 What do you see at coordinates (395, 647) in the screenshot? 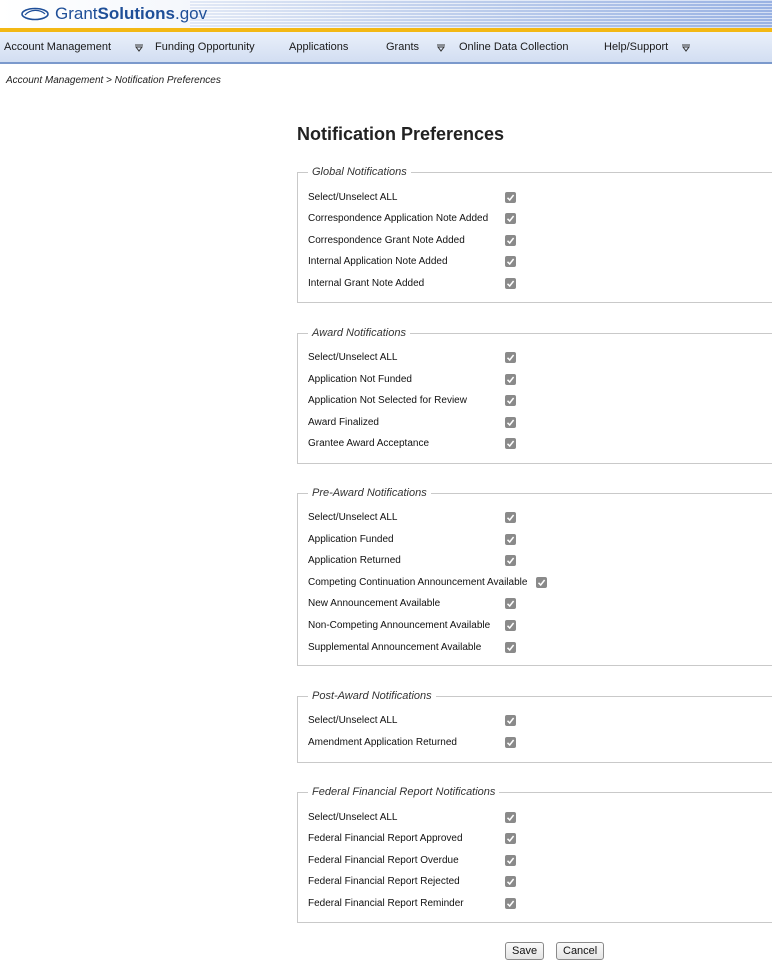
I see `notification-label: Supplemental Announcement Available` at bounding box center [395, 647].